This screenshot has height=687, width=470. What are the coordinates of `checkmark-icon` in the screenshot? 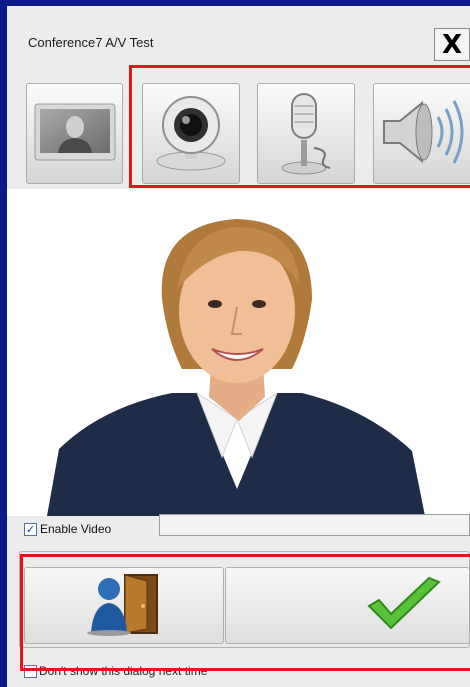 It's located at (403, 606).